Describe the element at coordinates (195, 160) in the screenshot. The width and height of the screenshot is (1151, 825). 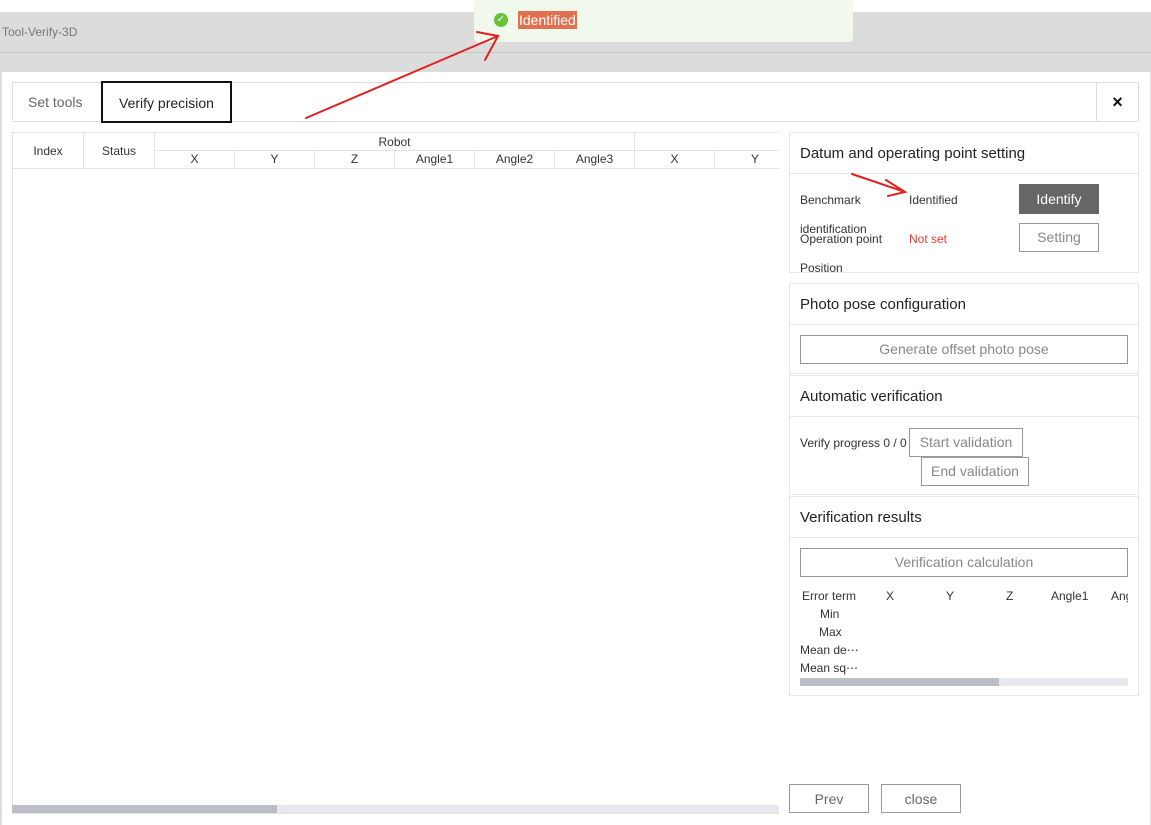
I see `column-header-robot-x: X` at that location.